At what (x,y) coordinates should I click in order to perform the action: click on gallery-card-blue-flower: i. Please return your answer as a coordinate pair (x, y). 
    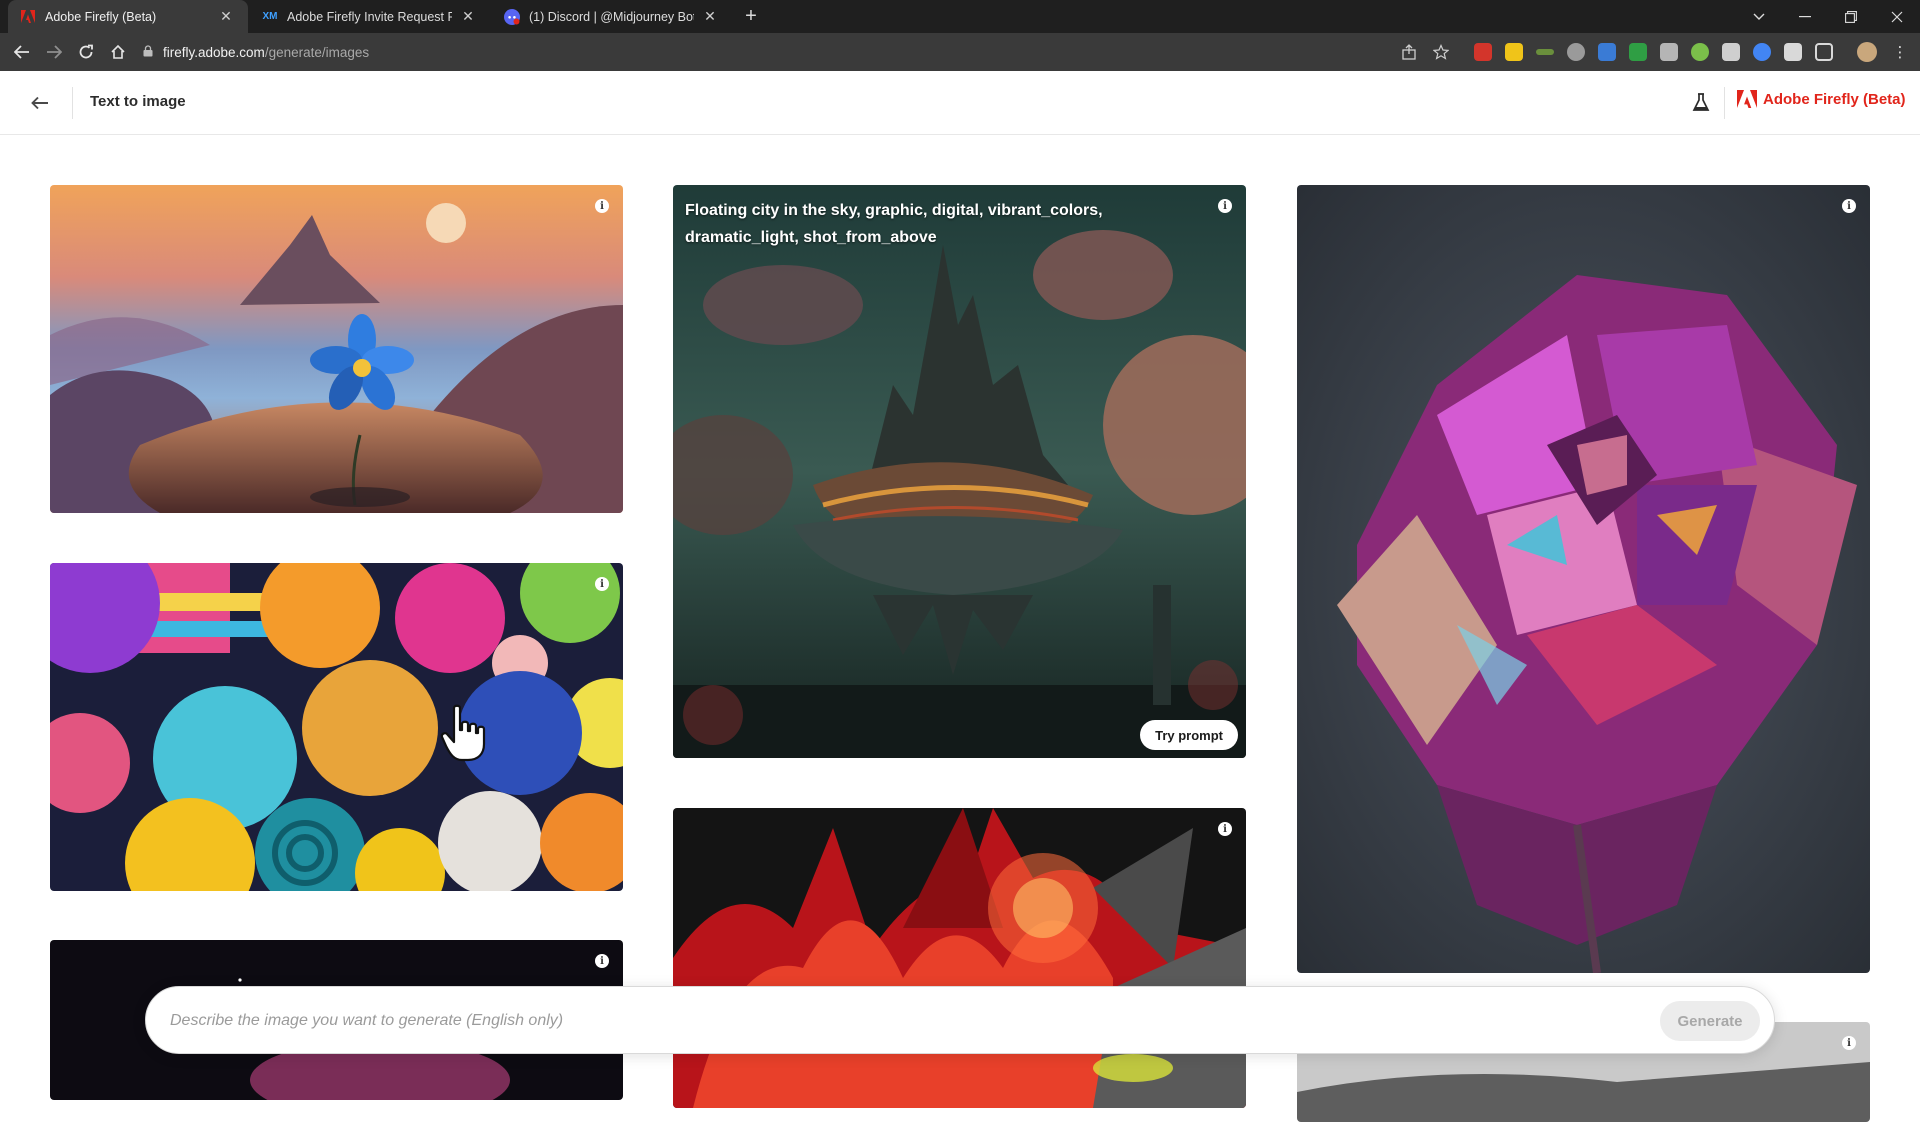
    Looking at the image, I should click on (336, 349).